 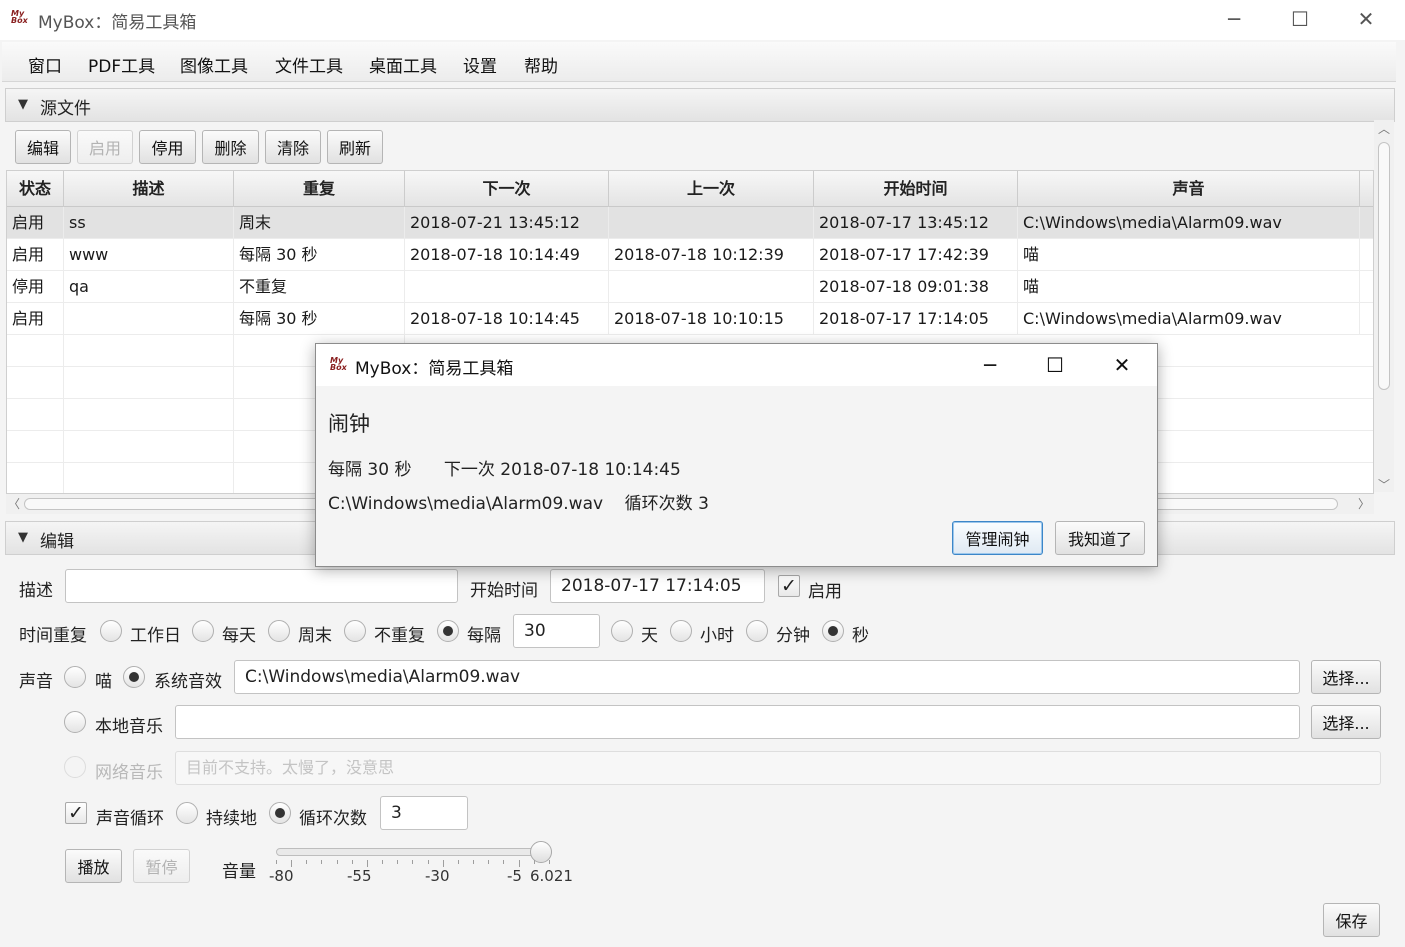 I want to click on minimize-button: ─, so click(x=1234, y=19).